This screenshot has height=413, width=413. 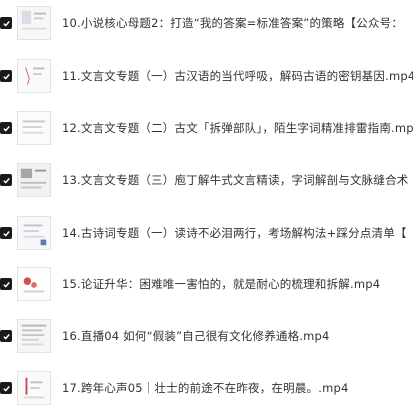 I want to click on file-name: 15.论证升华：困难唯一害怕的，就是耐心的梳理和拆解.mp4, so click(x=221, y=284).